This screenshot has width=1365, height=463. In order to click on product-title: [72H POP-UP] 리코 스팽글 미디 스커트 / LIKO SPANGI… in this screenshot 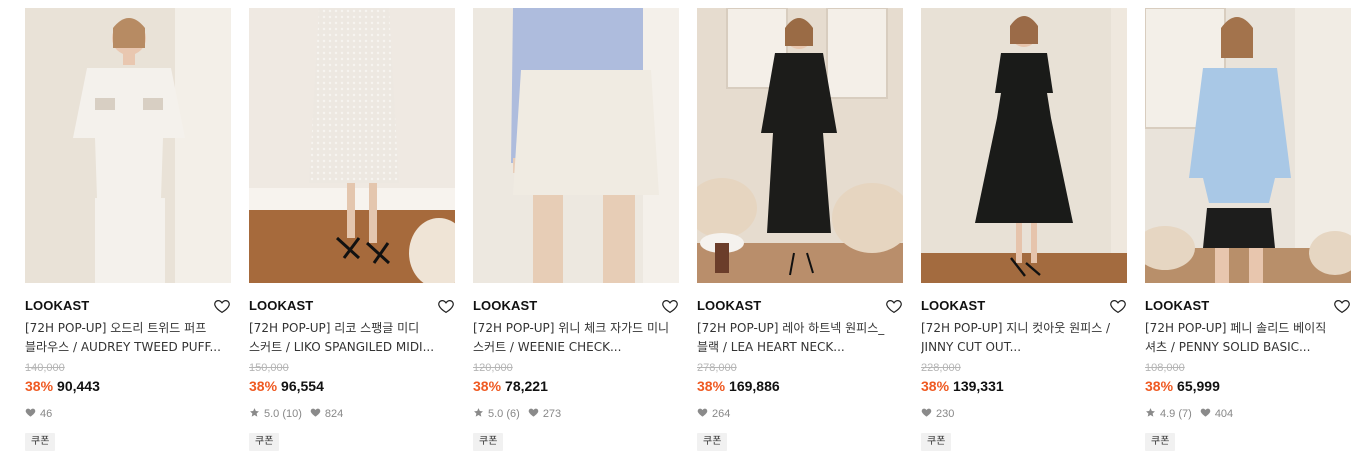, I will do `click(352, 338)`.